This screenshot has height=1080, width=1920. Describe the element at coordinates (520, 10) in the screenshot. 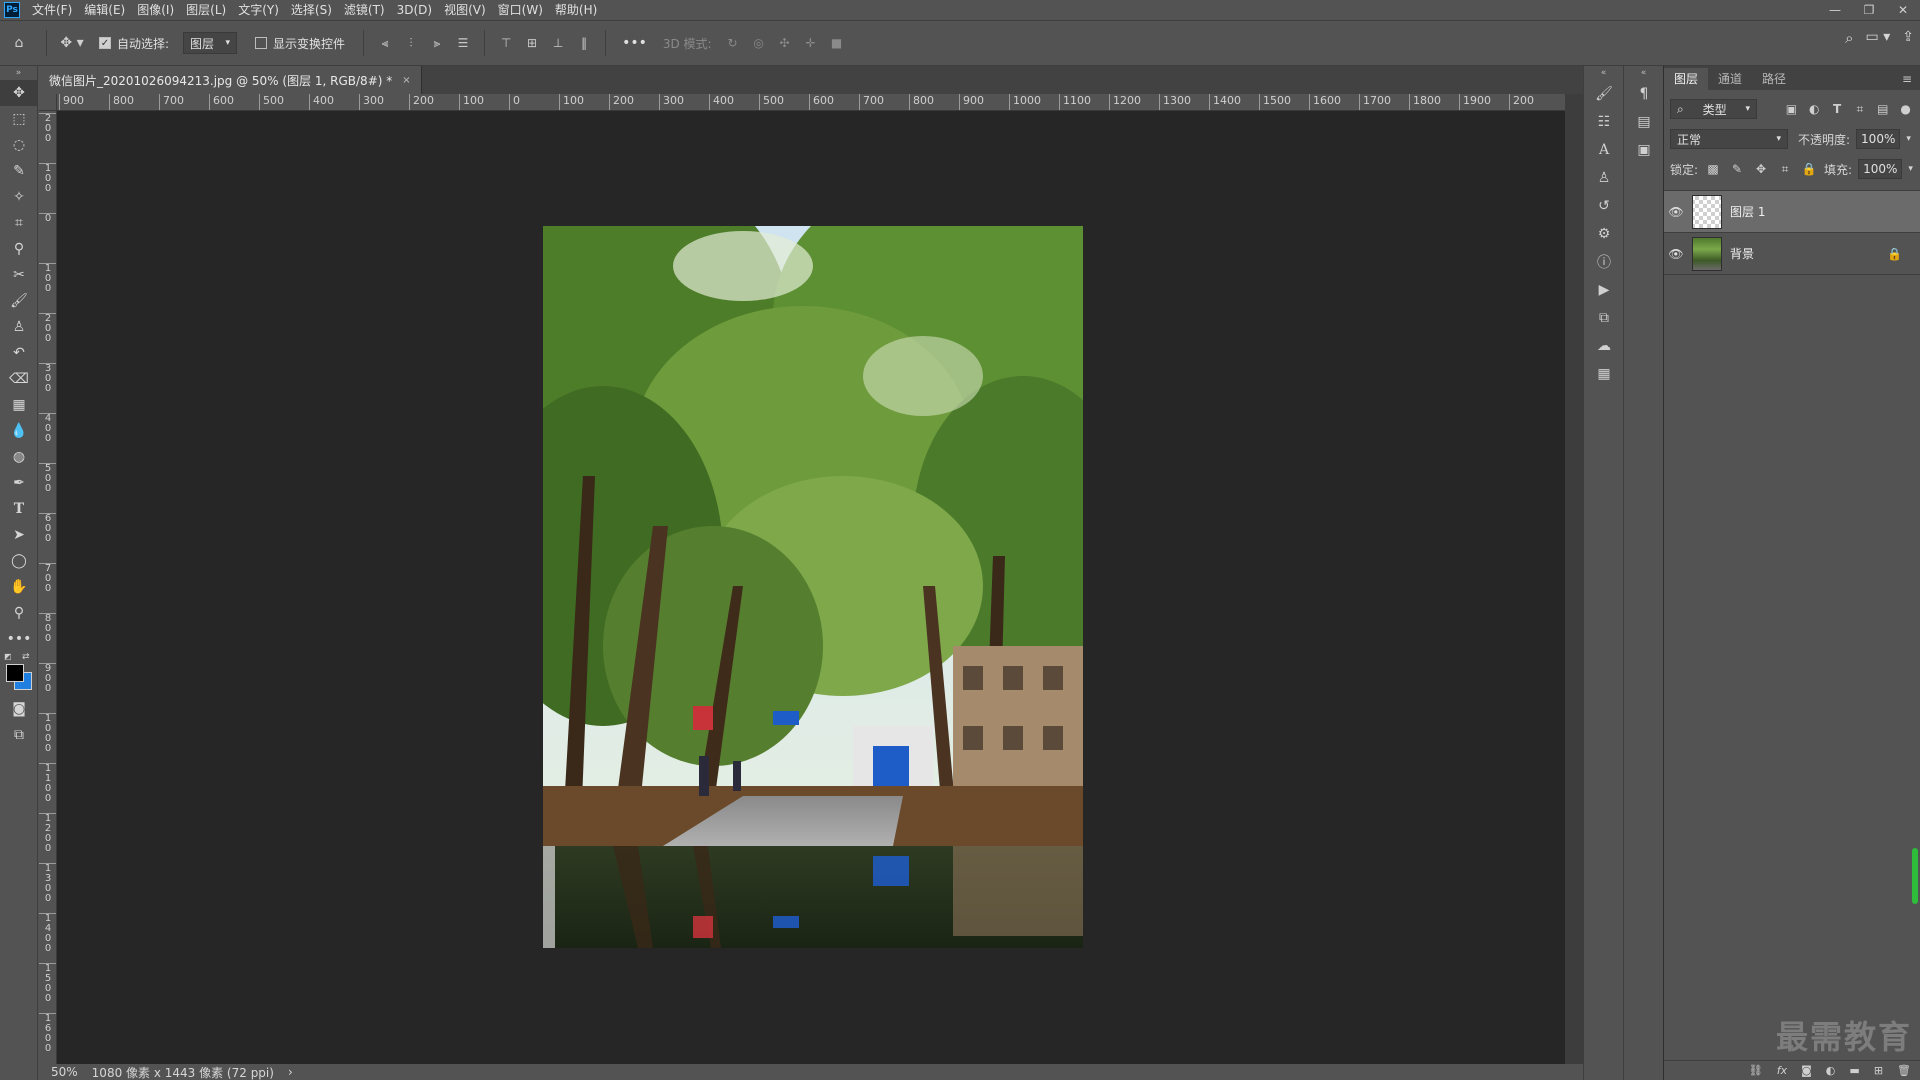

I see `menu-window: 窗口(W)` at that location.